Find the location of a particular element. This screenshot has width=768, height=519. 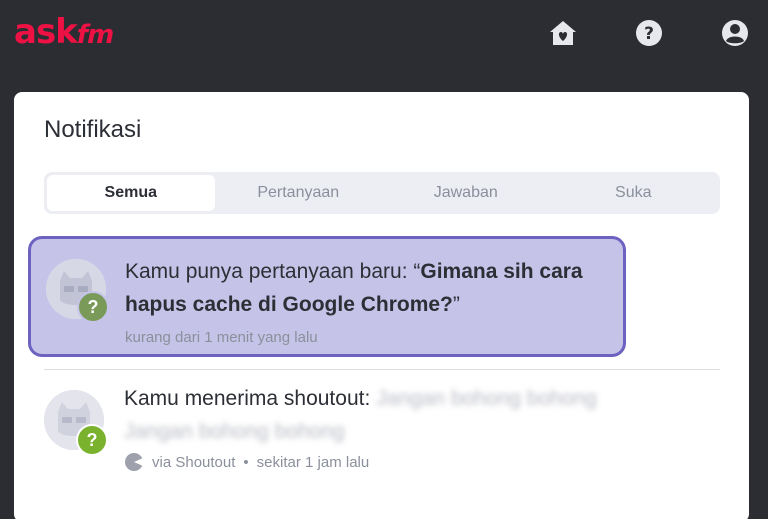

notification-meta: via Shoutout • sekitar 1 jam lalu is located at coordinates (246, 462).